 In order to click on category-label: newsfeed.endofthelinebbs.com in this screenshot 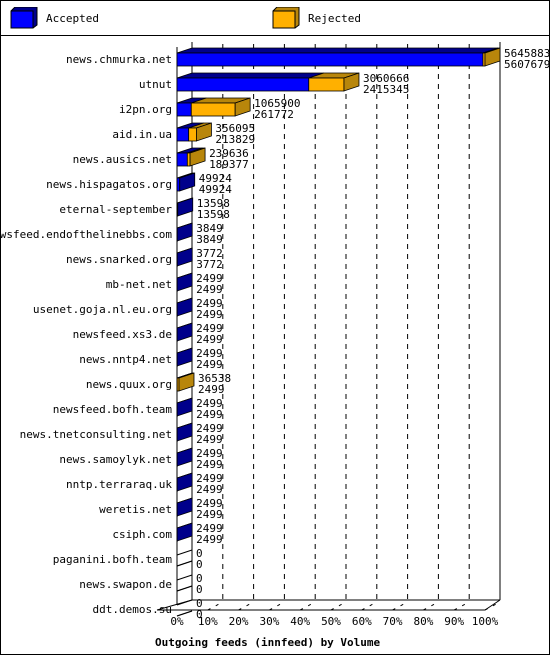, I will do `click(86, 234)`.